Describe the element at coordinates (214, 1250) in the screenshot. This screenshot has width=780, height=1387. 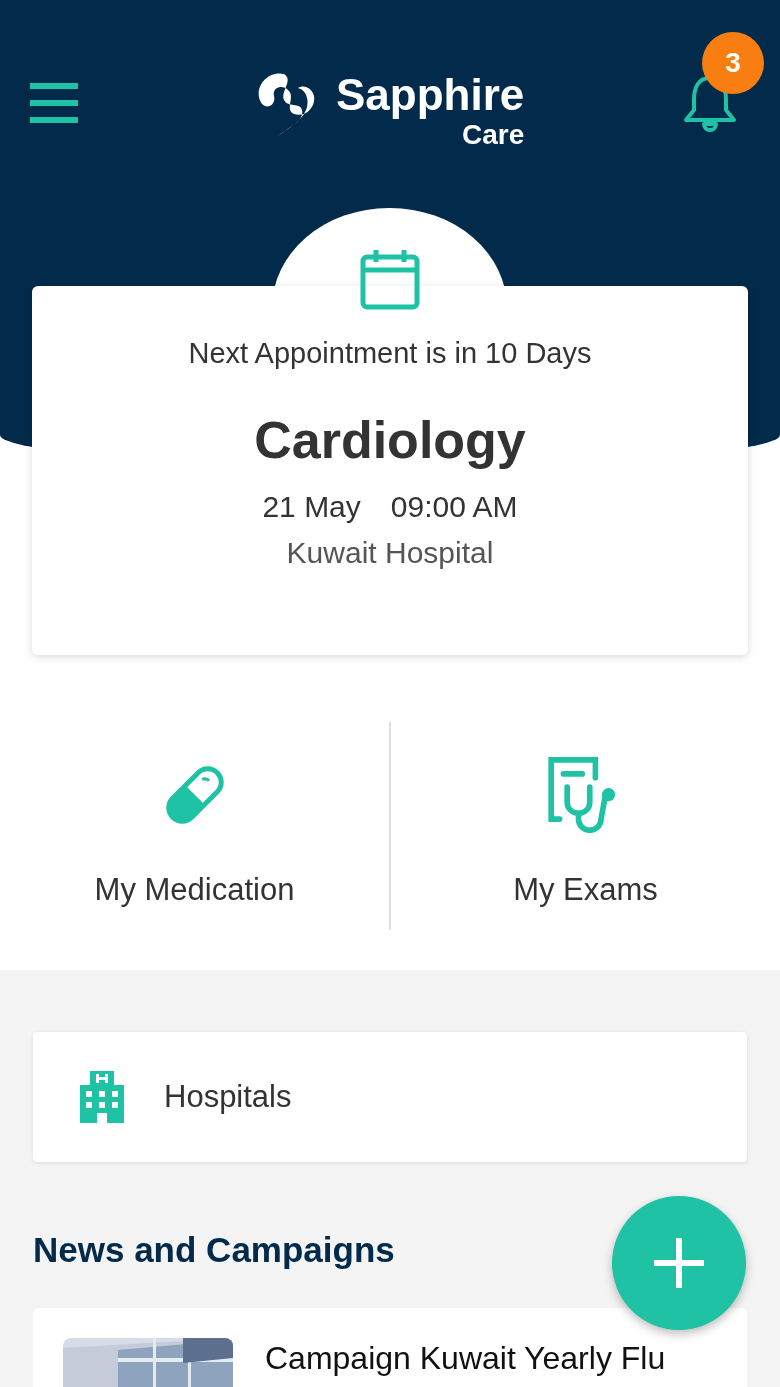
I see `section-title: News and Campaigns` at that location.